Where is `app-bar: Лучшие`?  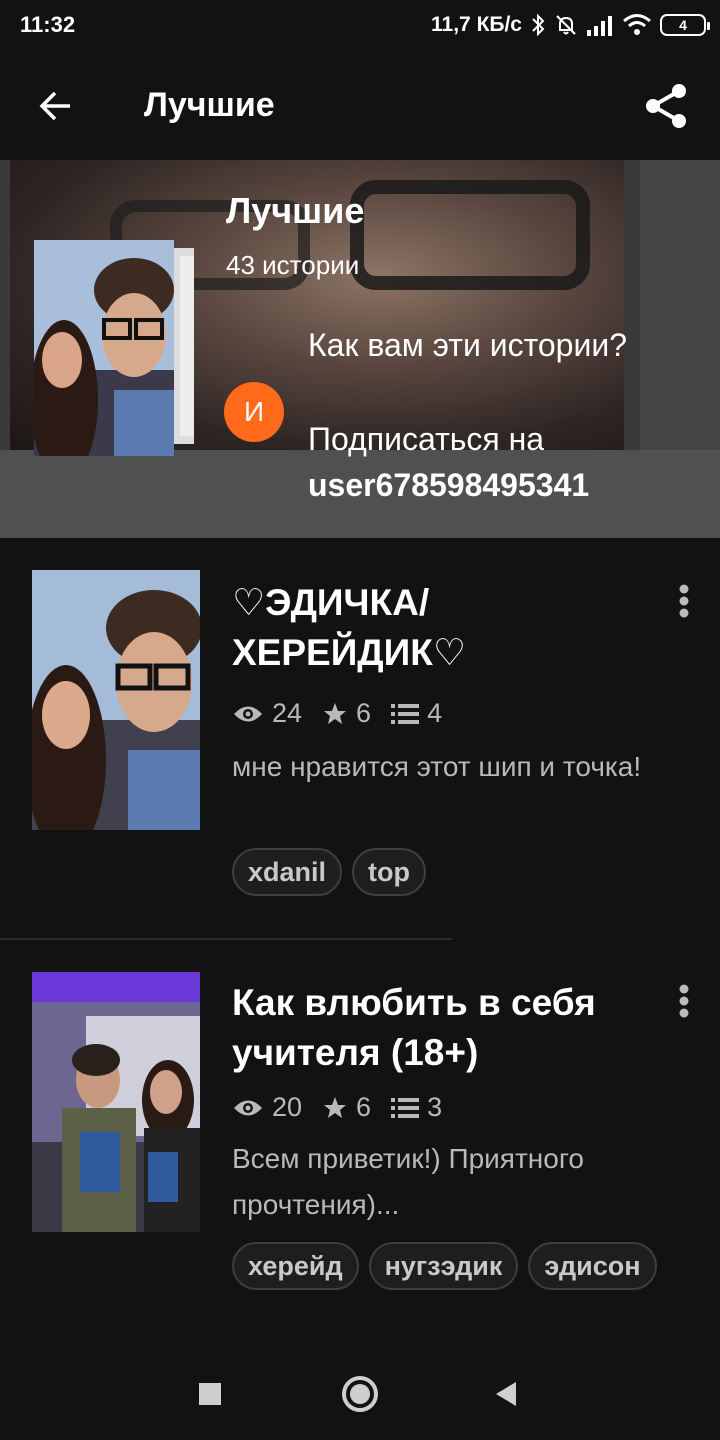 app-bar: Лучшие is located at coordinates (360, 106).